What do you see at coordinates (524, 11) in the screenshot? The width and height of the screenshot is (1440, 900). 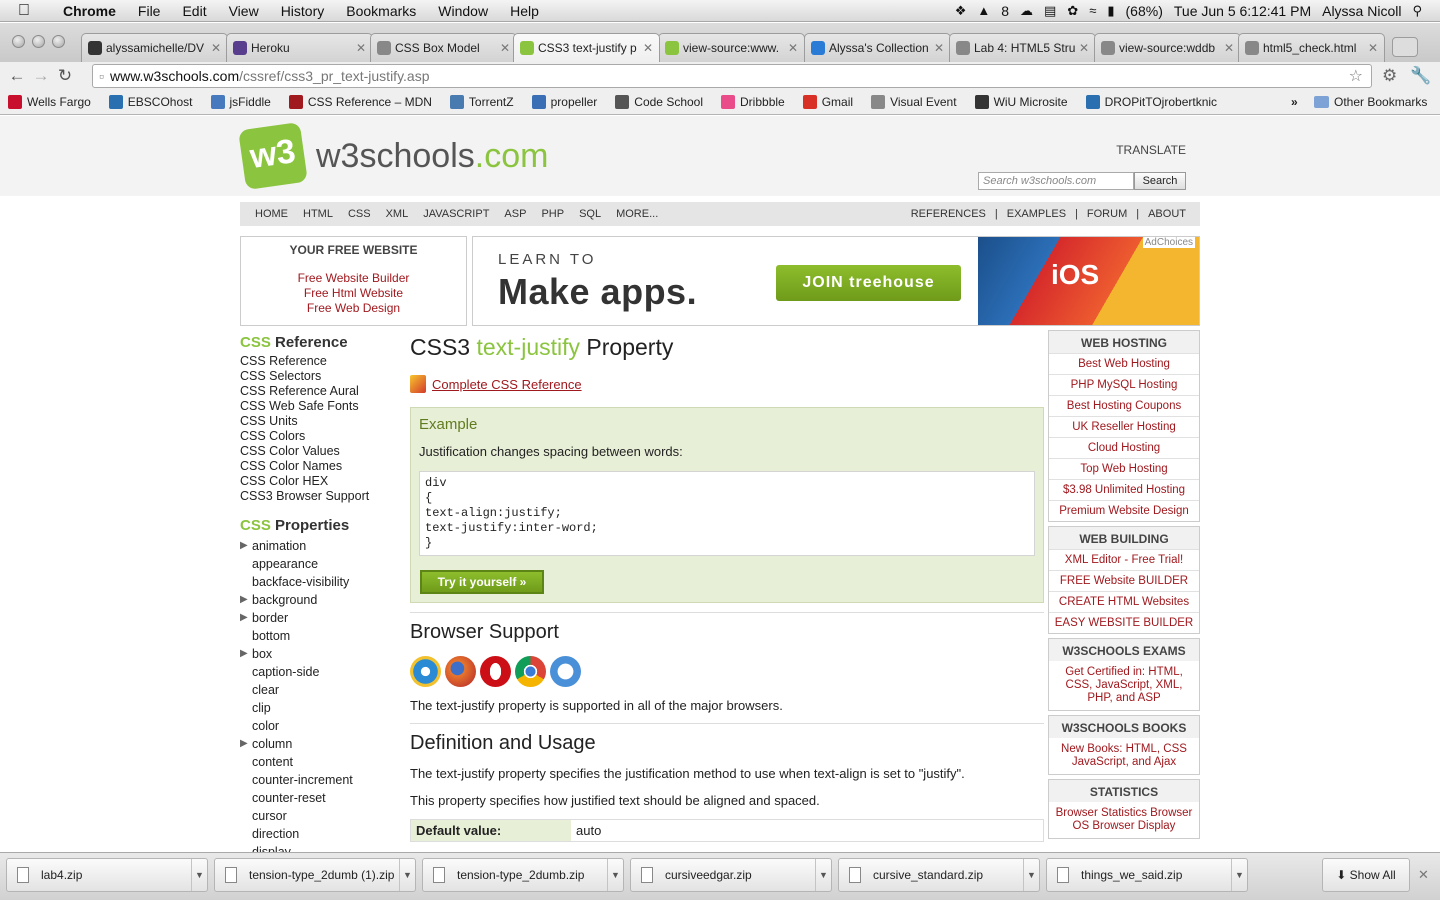 I see `menu-help: Help` at bounding box center [524, 11].